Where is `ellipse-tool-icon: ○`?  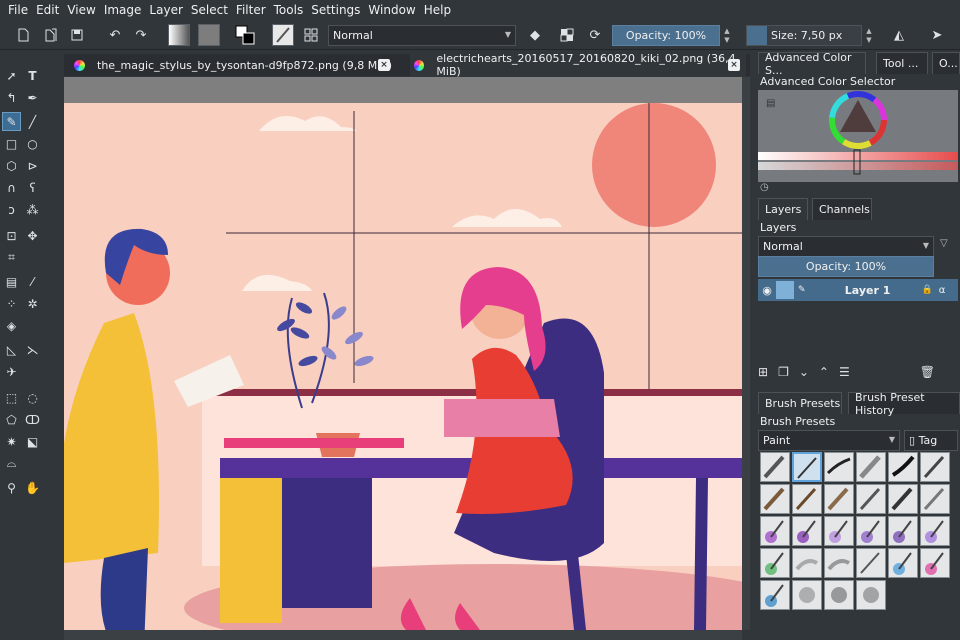 ellipse-tool-icon: ○ is located at coordinates (32, 143).